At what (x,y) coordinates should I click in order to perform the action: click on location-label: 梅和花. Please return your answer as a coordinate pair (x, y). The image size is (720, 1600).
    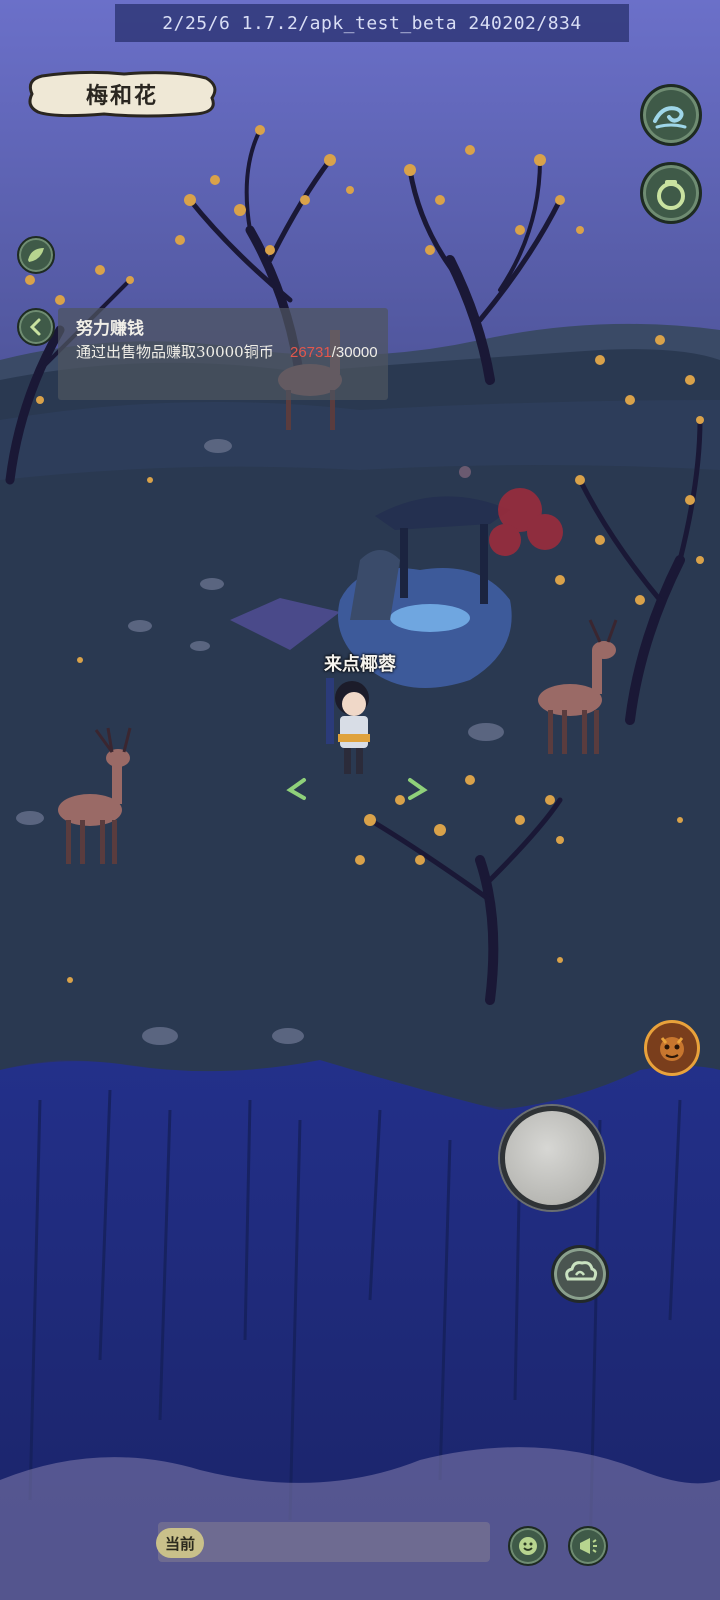
    Looking at the image, I should click on (122, 94).